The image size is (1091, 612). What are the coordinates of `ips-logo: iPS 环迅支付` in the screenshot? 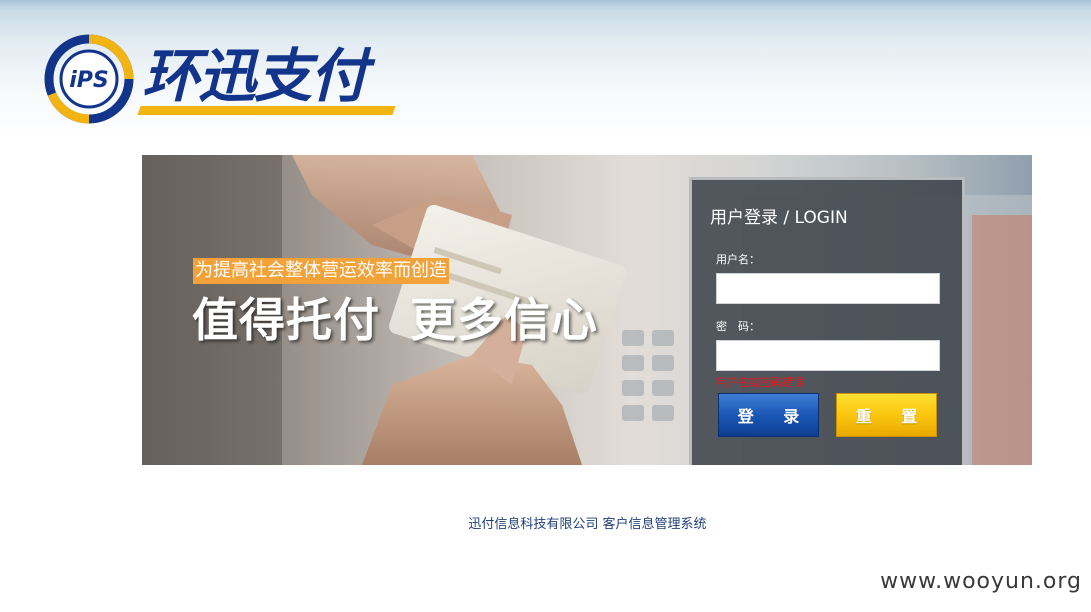 It's located at (224, 80).